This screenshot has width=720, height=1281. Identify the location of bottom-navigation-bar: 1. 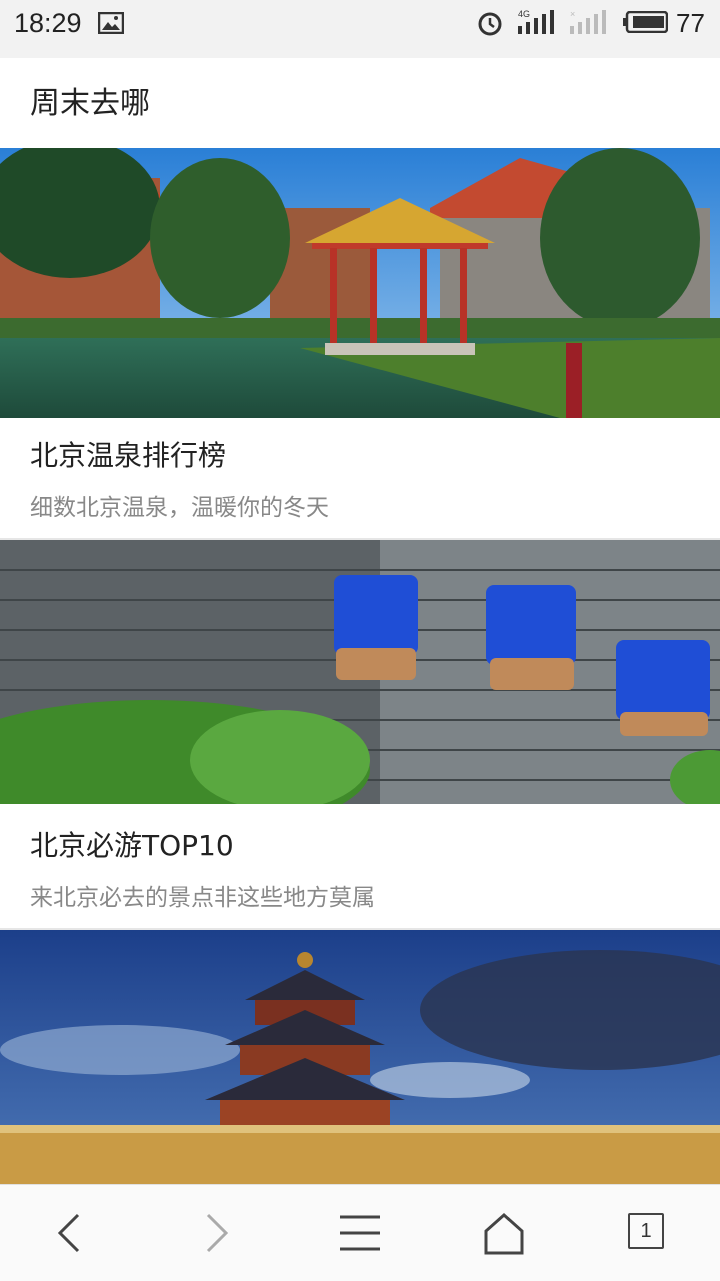
(360, 1232).